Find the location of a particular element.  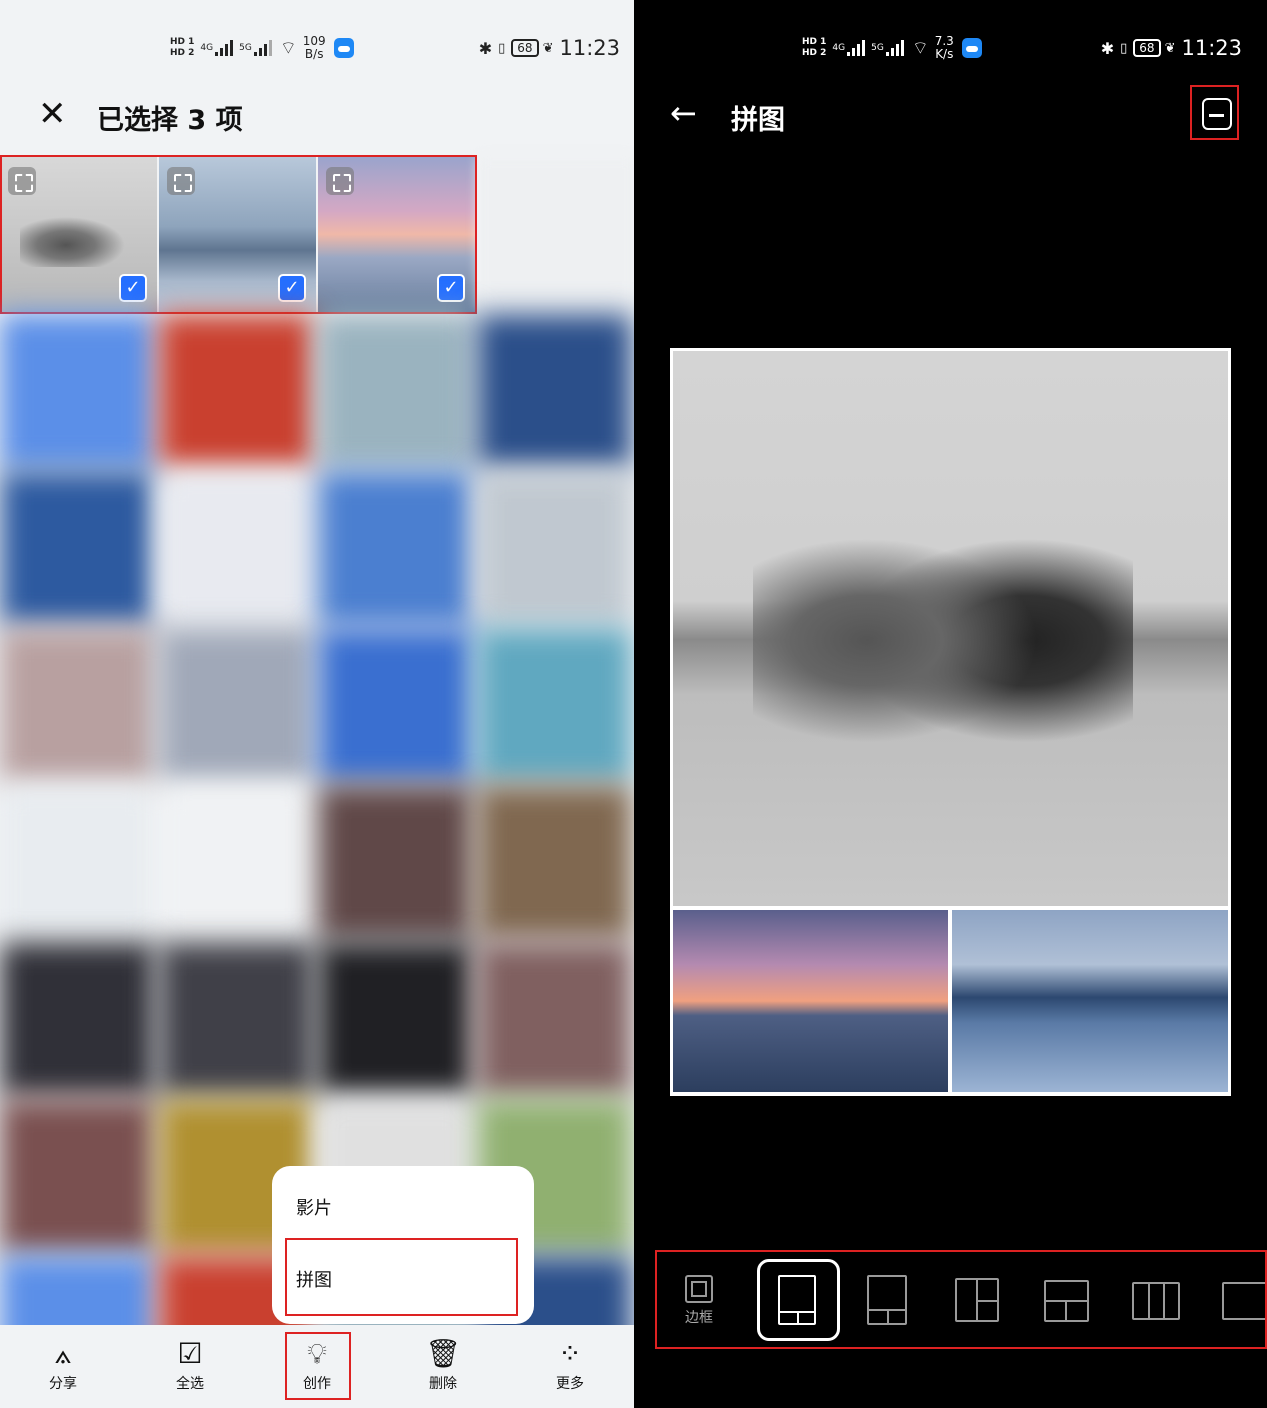

back-arrow-icon: ← is located at coordinates (683, 113).